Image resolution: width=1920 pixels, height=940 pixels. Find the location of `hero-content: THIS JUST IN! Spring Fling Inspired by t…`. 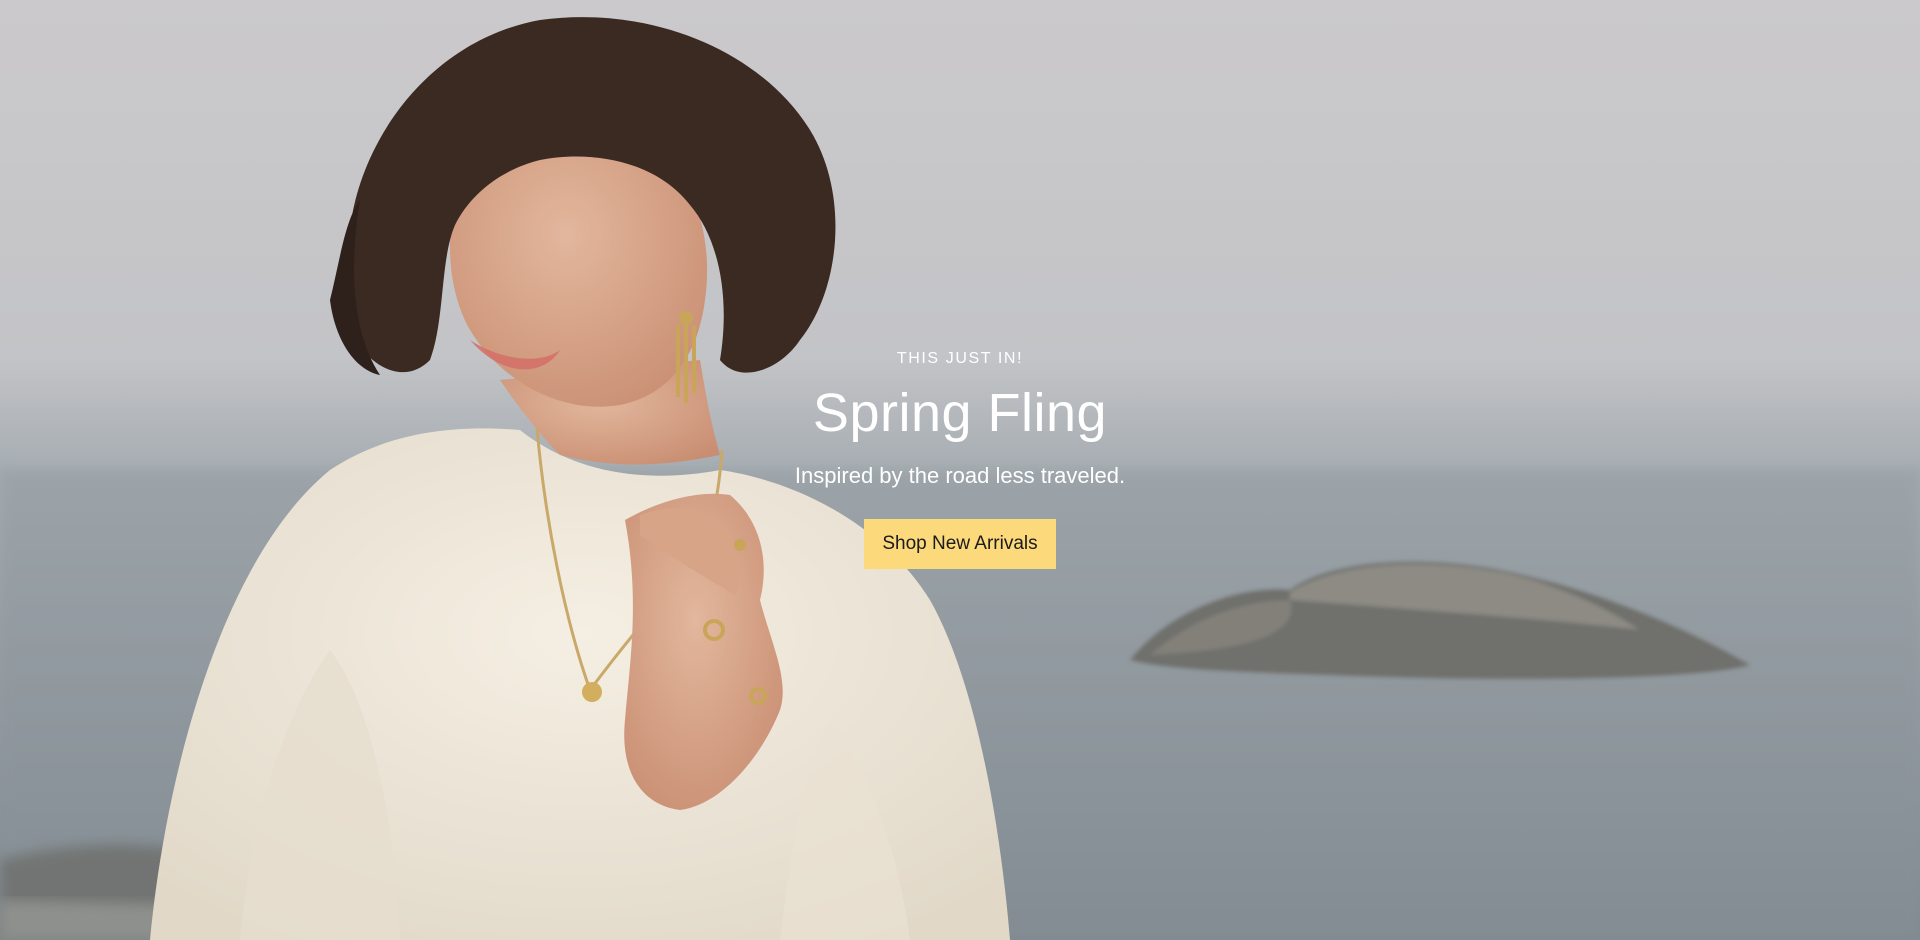

hero-content: THIS JUST IN! Spring Fling Inspired by t… is located at coordinates (960, 460).